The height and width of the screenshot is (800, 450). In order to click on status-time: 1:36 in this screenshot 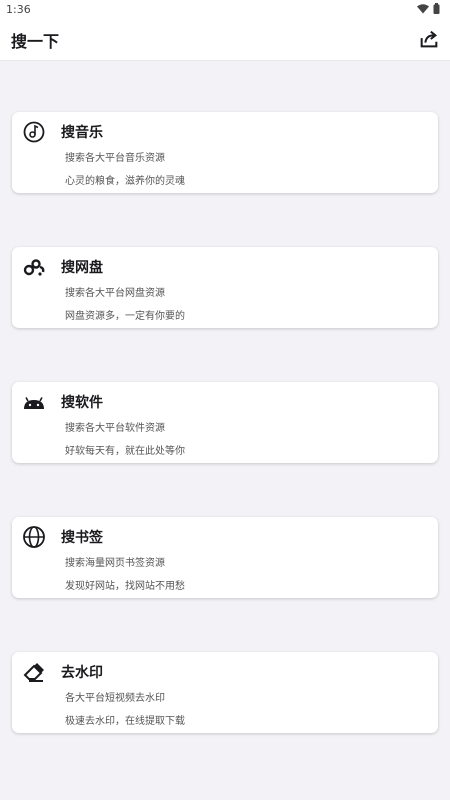, I will do `click(18, 9)`.